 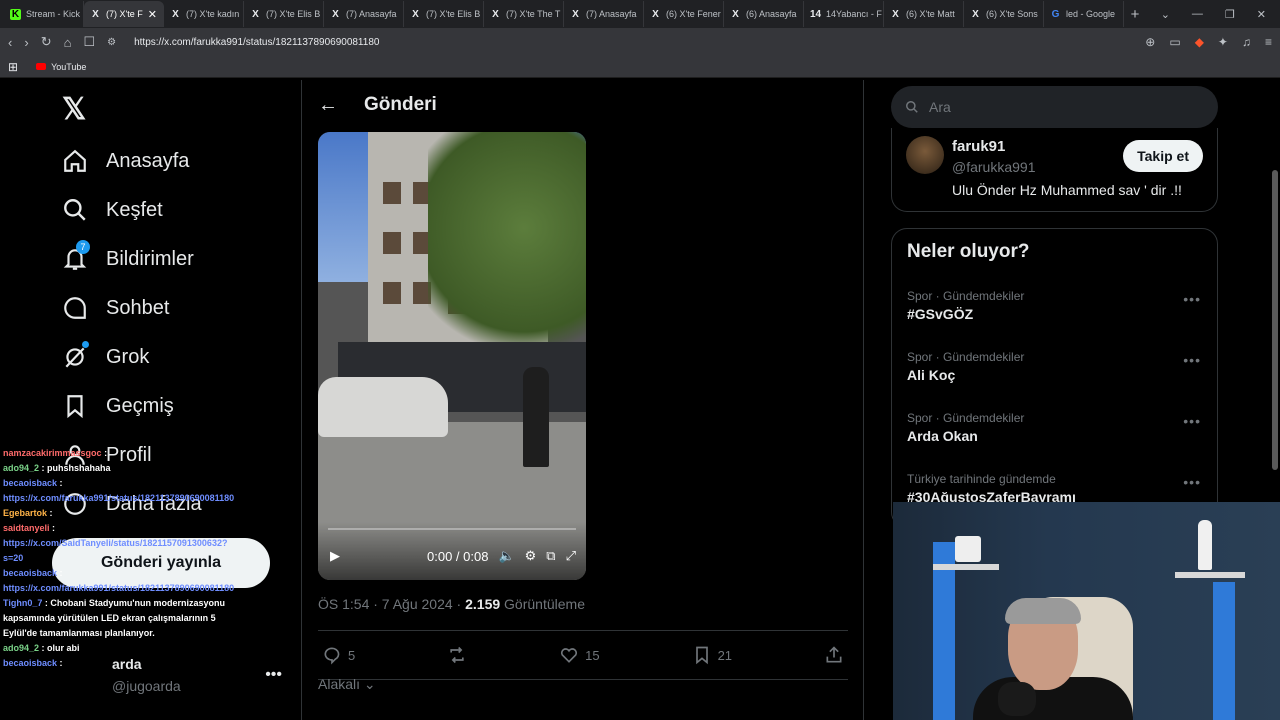 I want to click on cast-icon: ▭, so click(x=1174, y=42).